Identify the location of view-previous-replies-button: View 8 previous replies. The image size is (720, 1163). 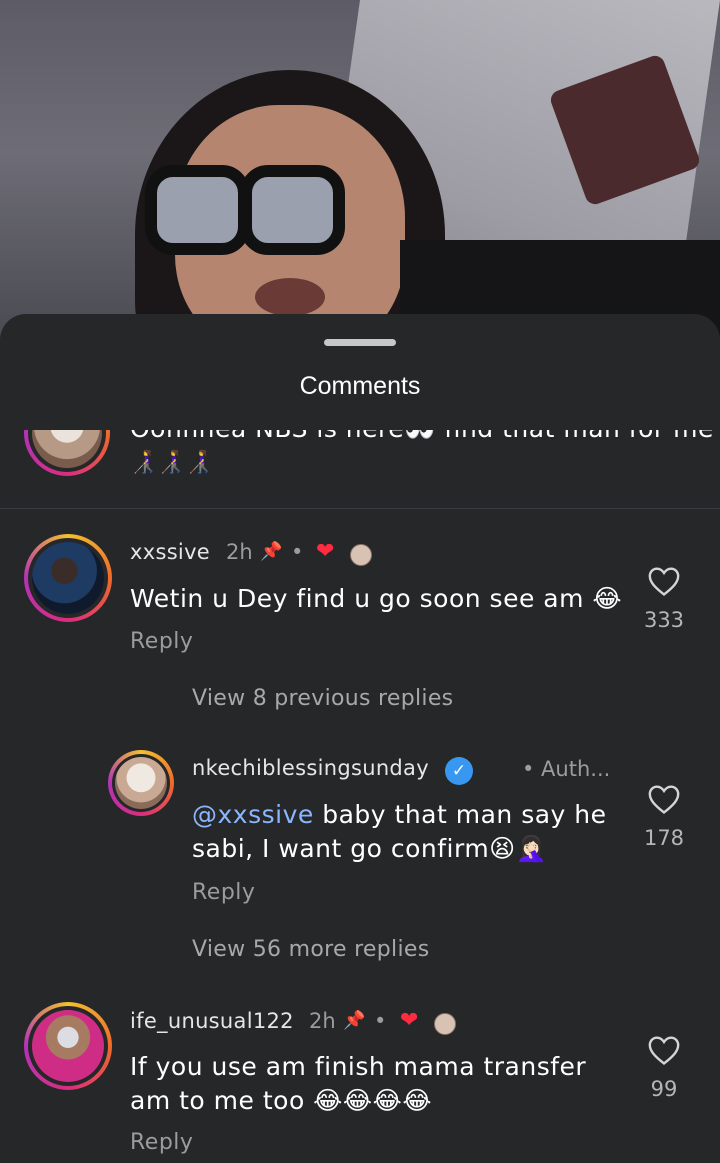
(322, 698).